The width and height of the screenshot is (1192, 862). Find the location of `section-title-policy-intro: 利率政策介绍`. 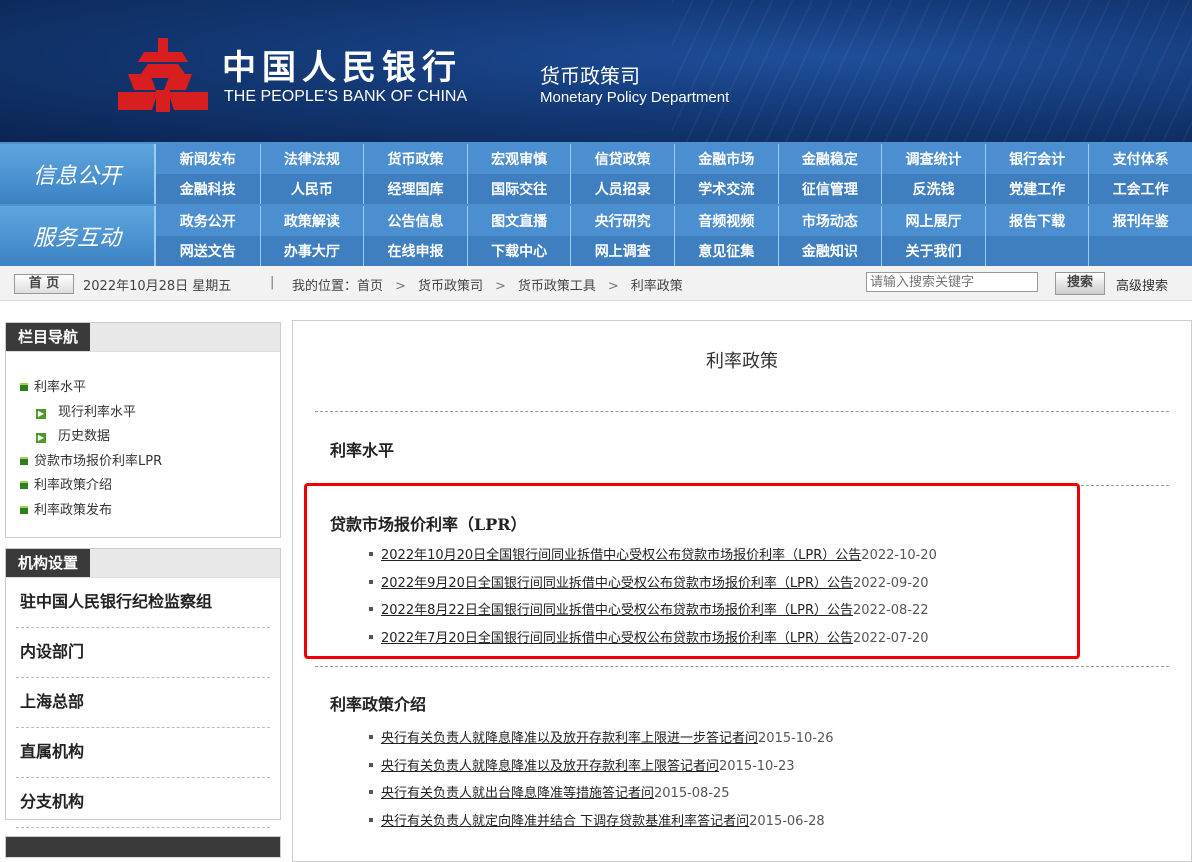

section-title-policy-intro: 利率政策介绍 is located at coordinates (378, 703).